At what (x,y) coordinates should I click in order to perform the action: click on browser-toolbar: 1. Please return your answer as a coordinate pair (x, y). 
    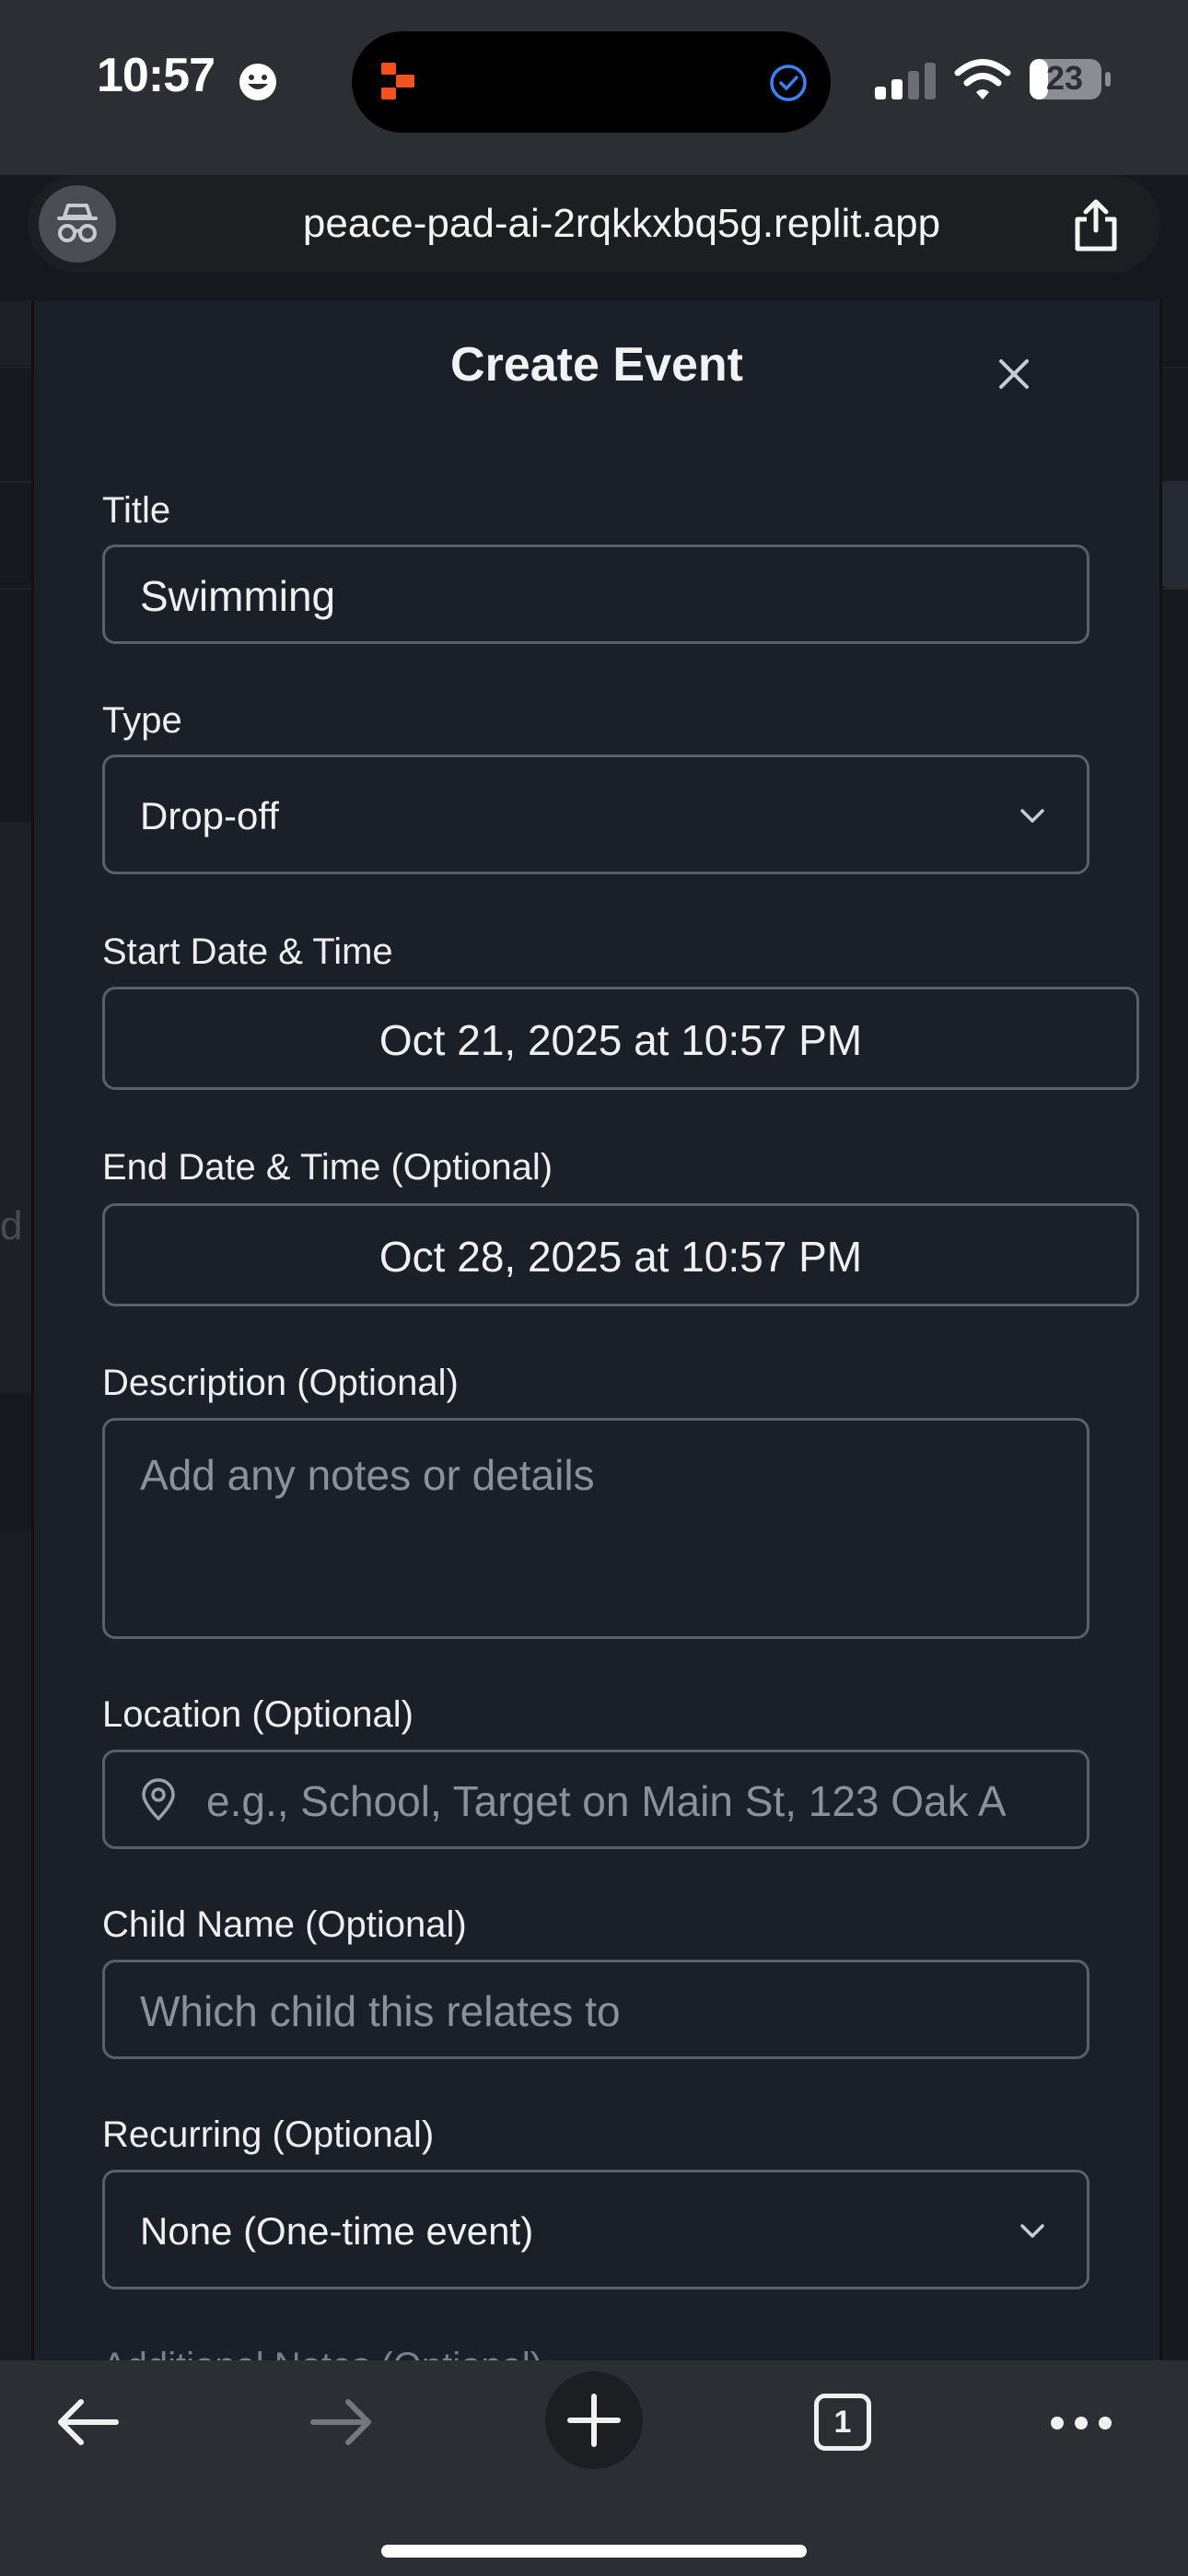
    Looking at the image, I should click on (594, 2468).